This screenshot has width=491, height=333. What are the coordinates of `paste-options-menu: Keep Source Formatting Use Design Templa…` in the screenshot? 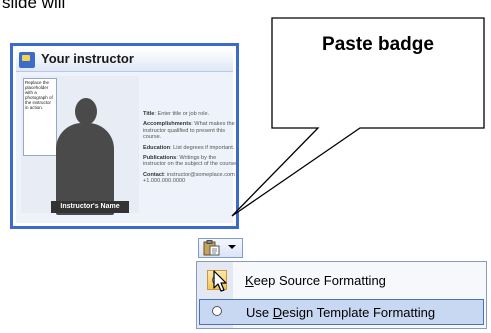 It's located at (341, 295).